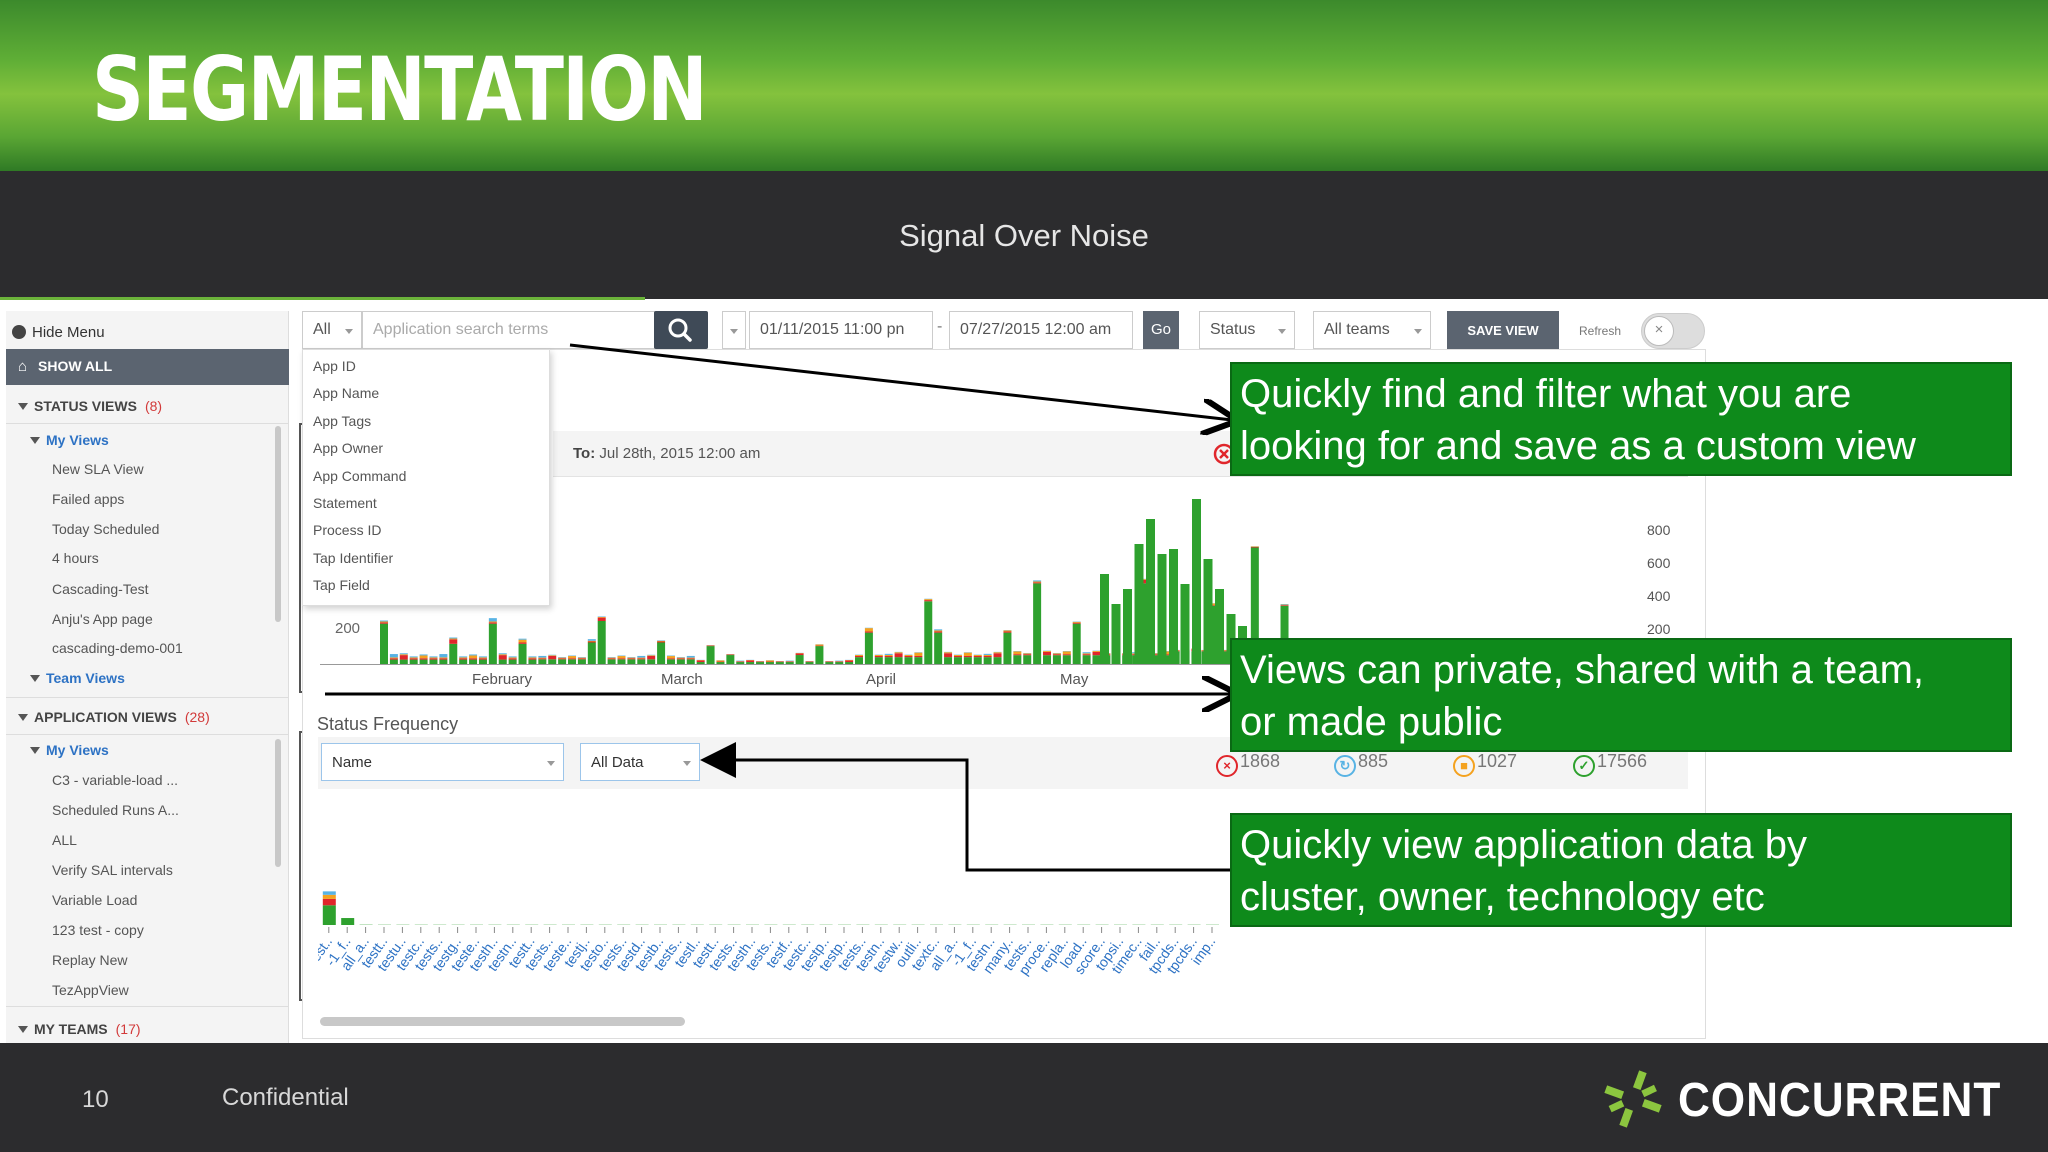  I want to click on sidebar-item: Variable Load, so click(94, 900).